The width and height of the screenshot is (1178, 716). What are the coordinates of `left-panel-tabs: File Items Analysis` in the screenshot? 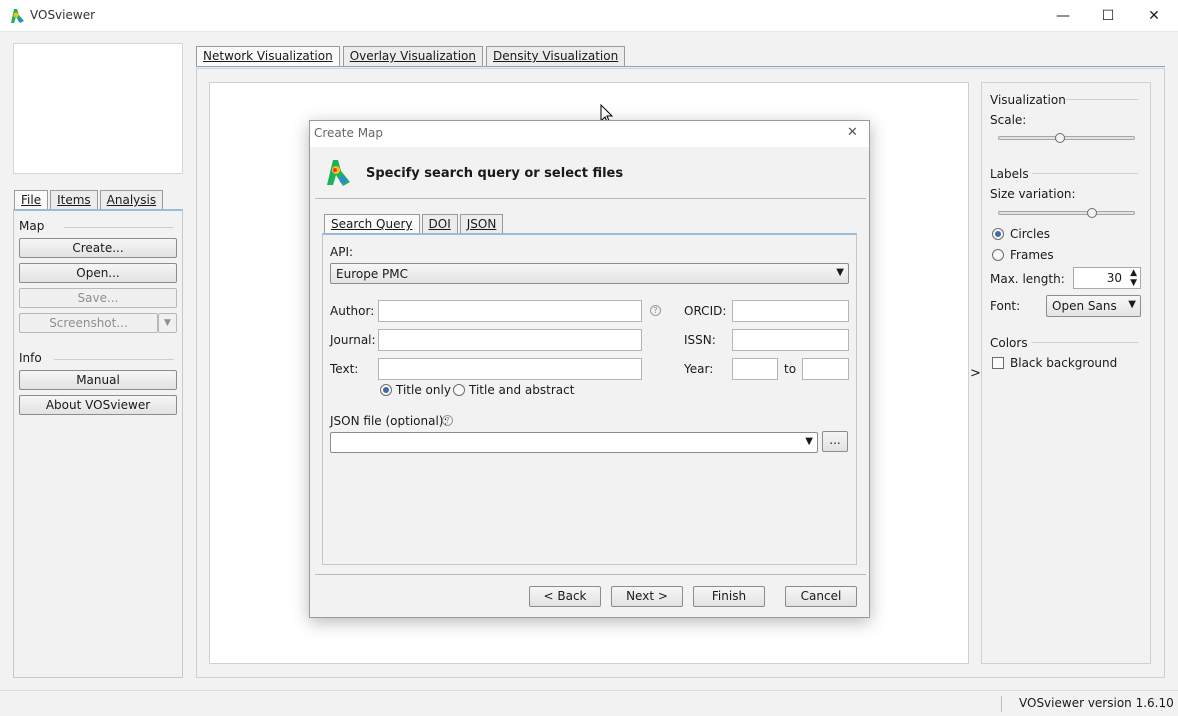 It's located at (89, 200).